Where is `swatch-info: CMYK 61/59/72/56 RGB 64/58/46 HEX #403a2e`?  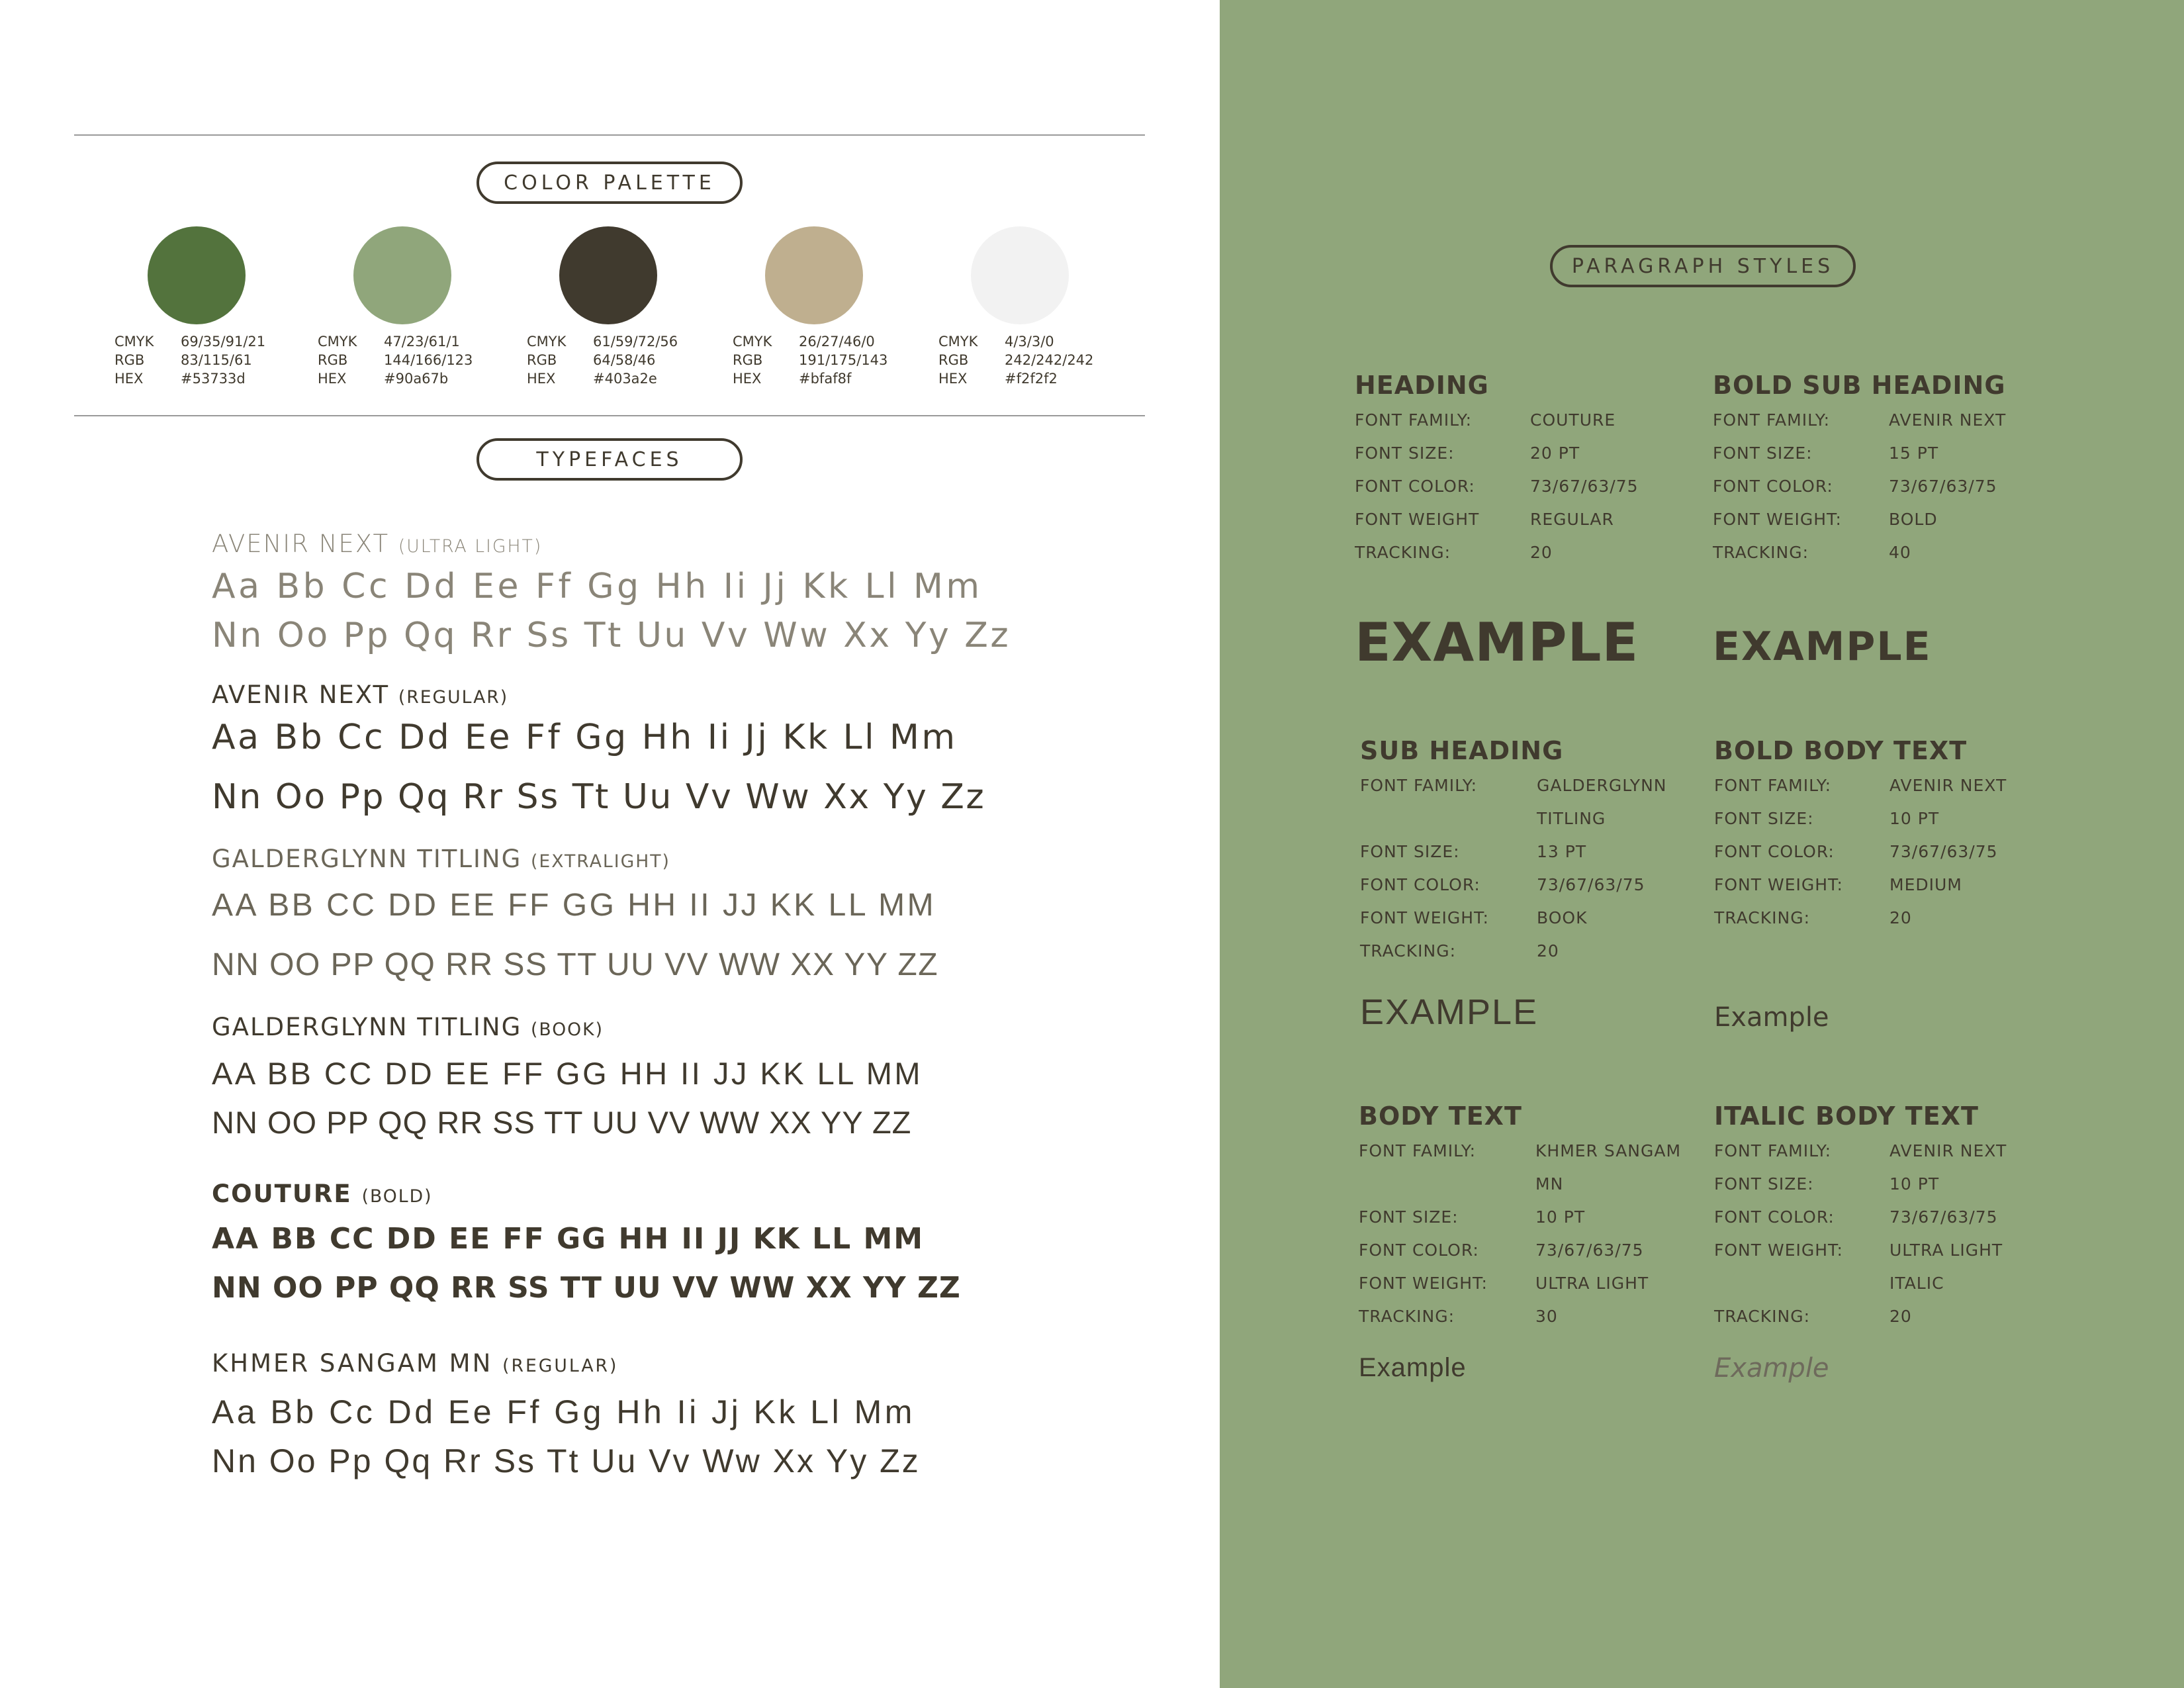
swatch-info: CMYK 61/59/72/56 RGB 64/58/46 HEX #403a2e is located at coordinates (602, 360).